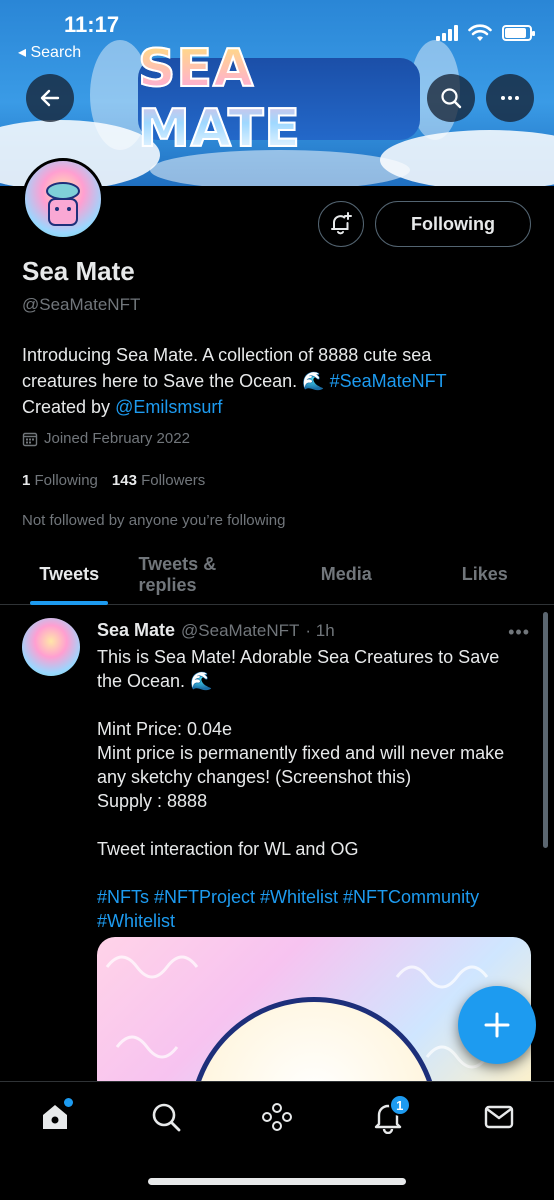 This screenshot has width=554, height=1200. Describe the element at coordinates (320, 630) in the screenshot. I see `tweet-timestamp: · 1h` at that location.